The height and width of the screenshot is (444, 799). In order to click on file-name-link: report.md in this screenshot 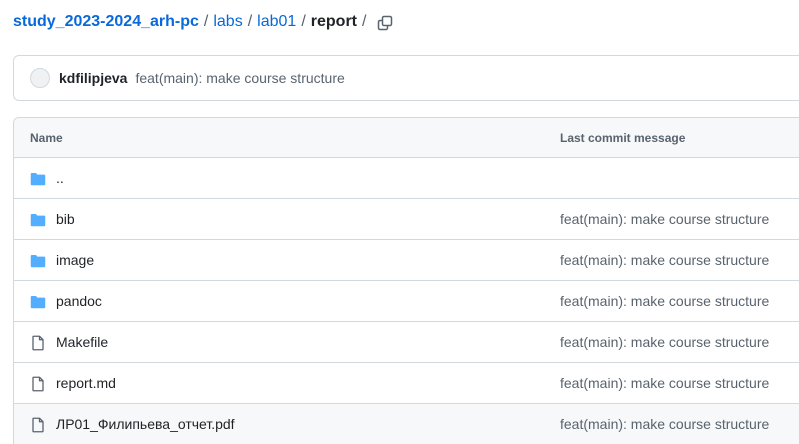, I will do `click(86, 383)`.